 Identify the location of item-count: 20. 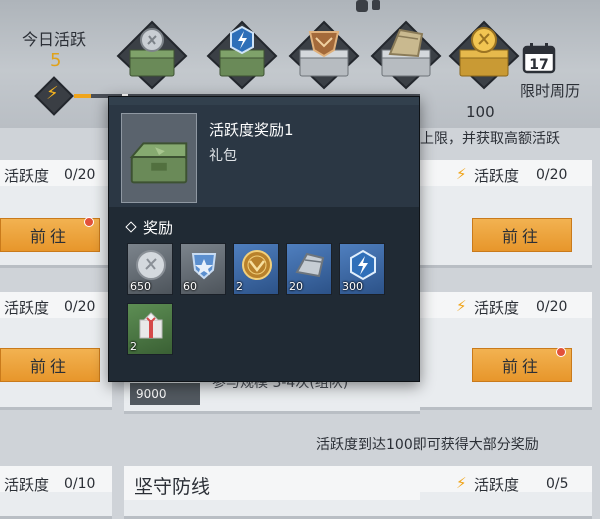
(296, 286).